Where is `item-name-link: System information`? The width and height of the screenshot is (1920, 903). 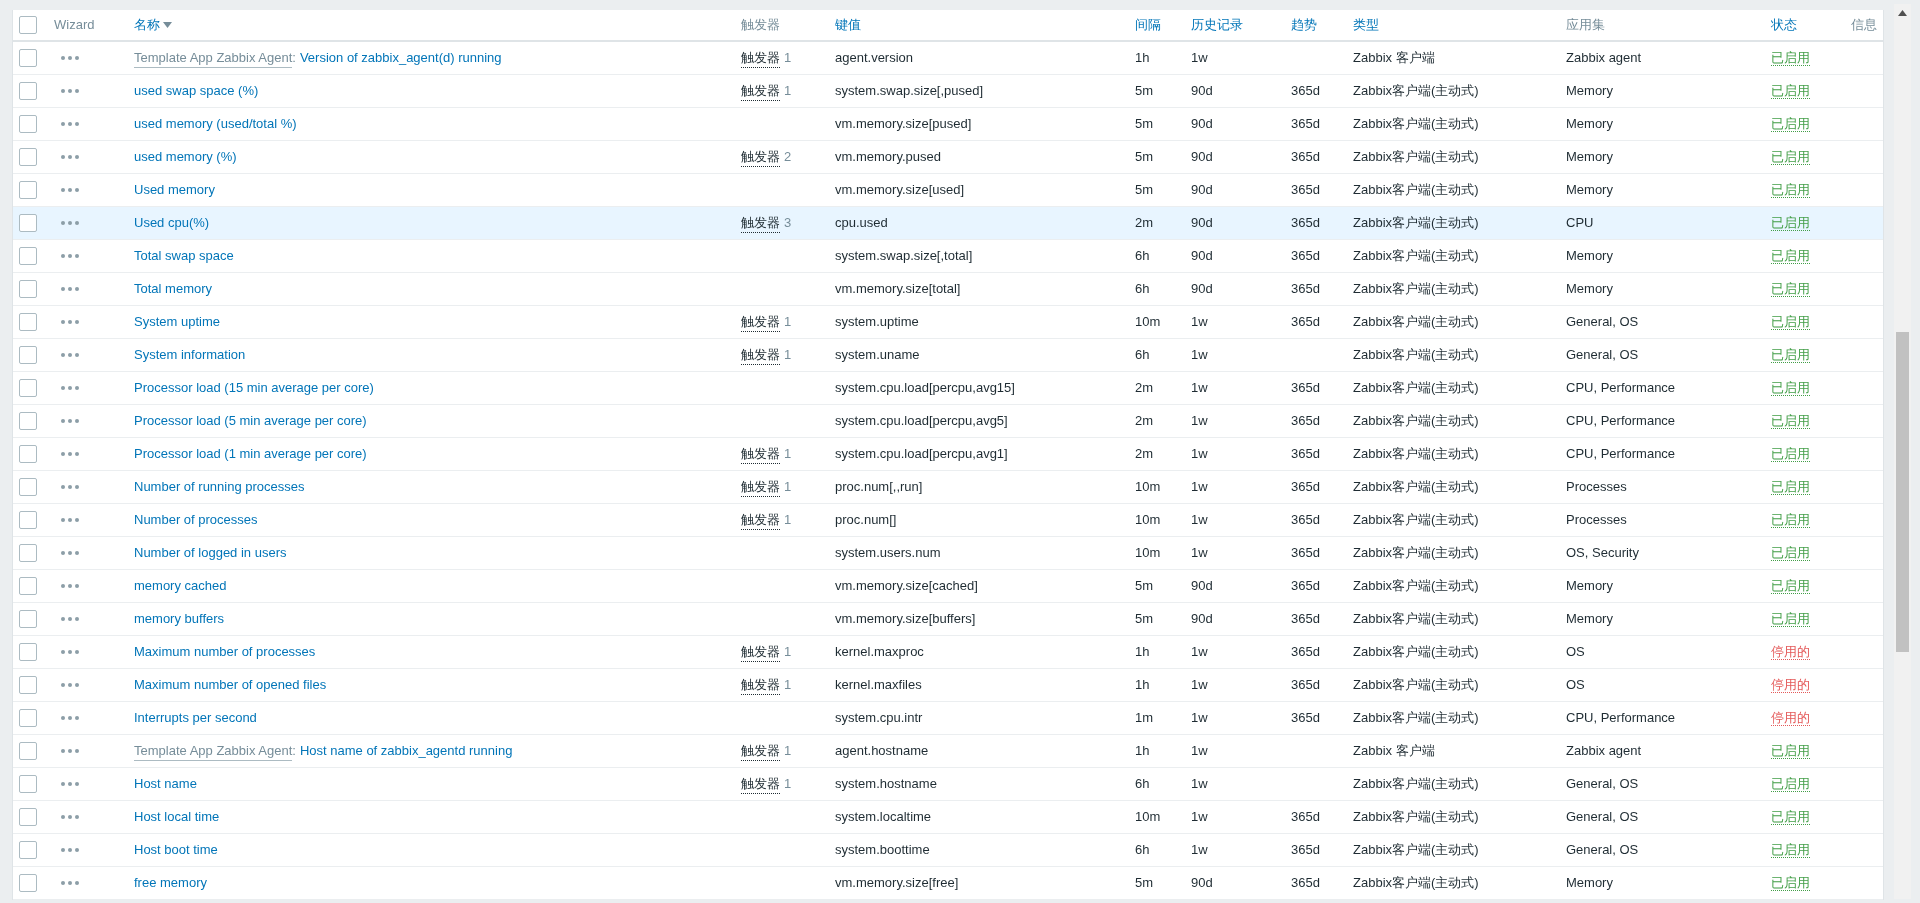 item-name-link: System information is located at coordinates (190, 355).